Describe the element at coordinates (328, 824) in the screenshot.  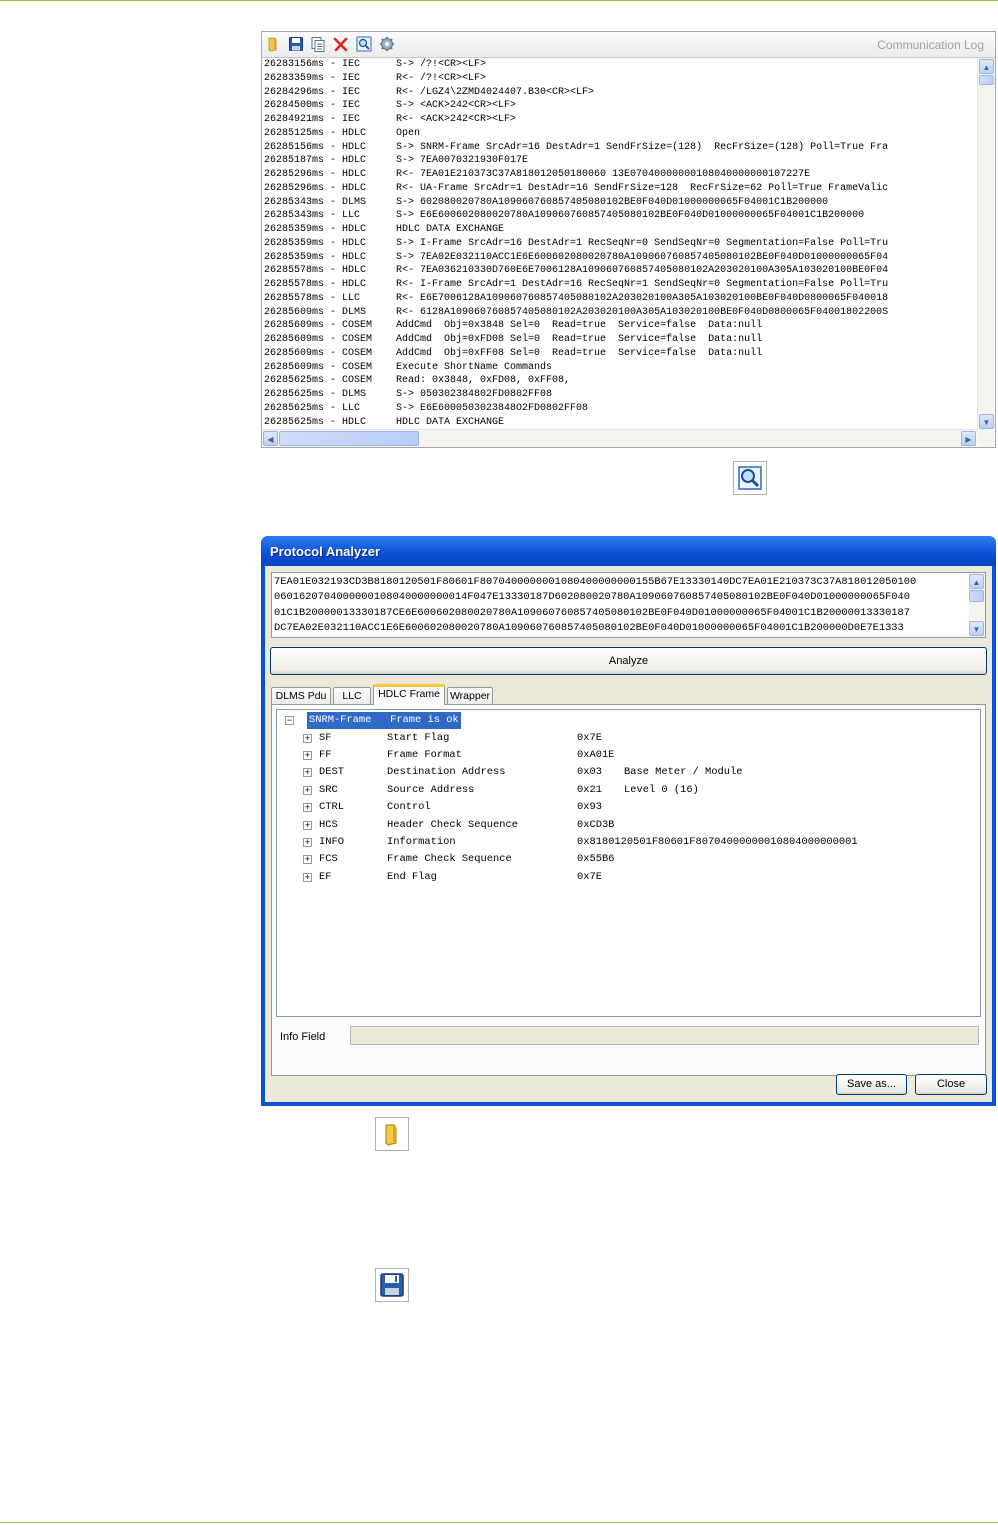
I see `tree-item-key: HCS` at that location.